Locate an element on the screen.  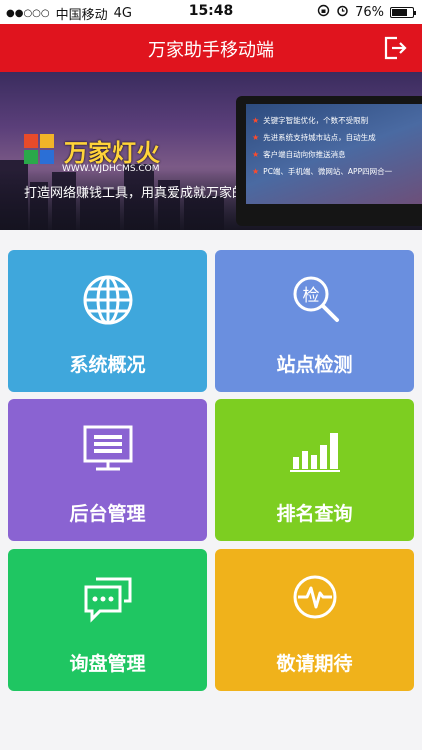
feature-item: ★ 先进系统支持城市站点，自动生成 is located at coordinates (322, 137).